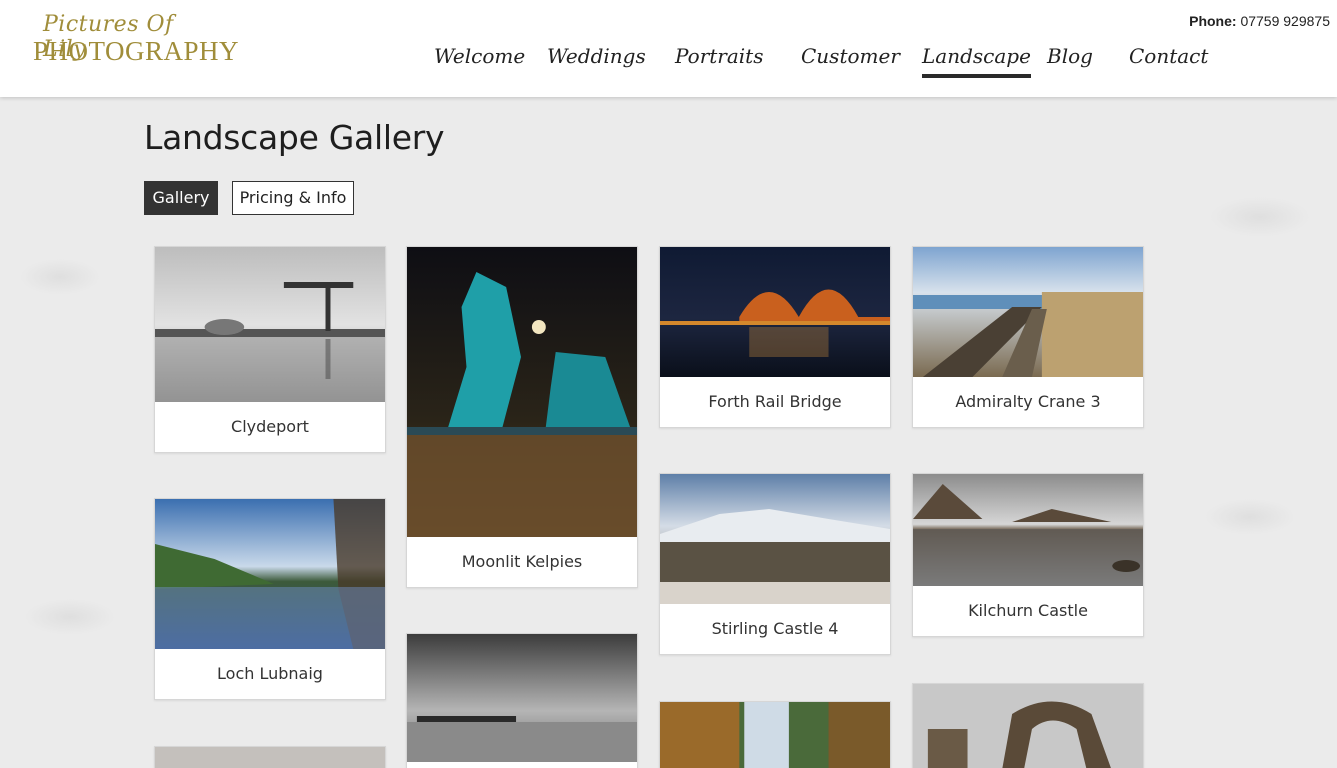 Image resolution: width=1337 pixels, height=768 pixels. Describe the element at coordinates (181, 198) in the screenshot. I see `tab-gallery: Gallery` at that location.